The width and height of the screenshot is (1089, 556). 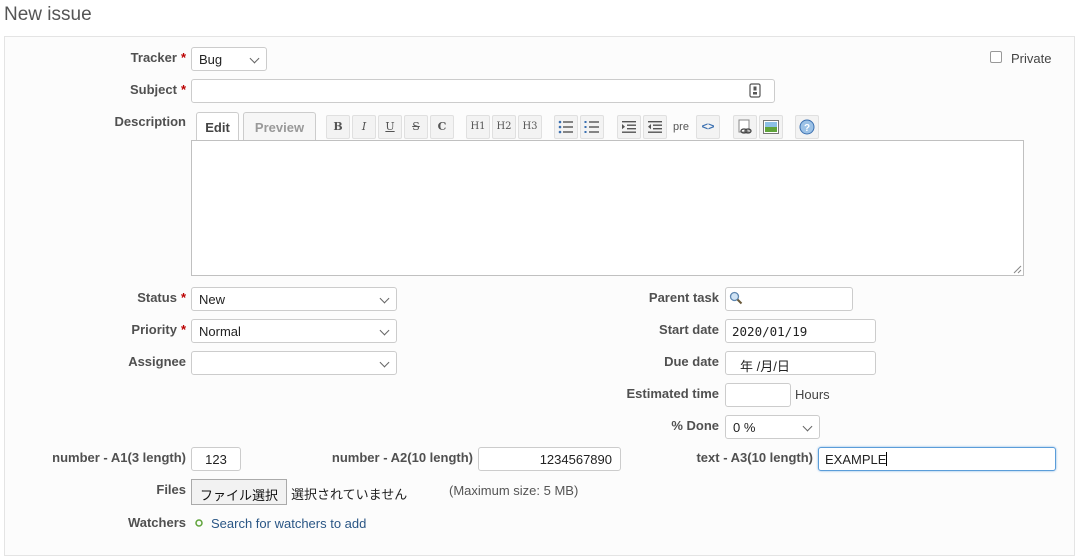 What do you see at coordinates (772, 427) in the screenshot?
I see `done-ratio-select: 0 %` at bounding box center [772, 427].